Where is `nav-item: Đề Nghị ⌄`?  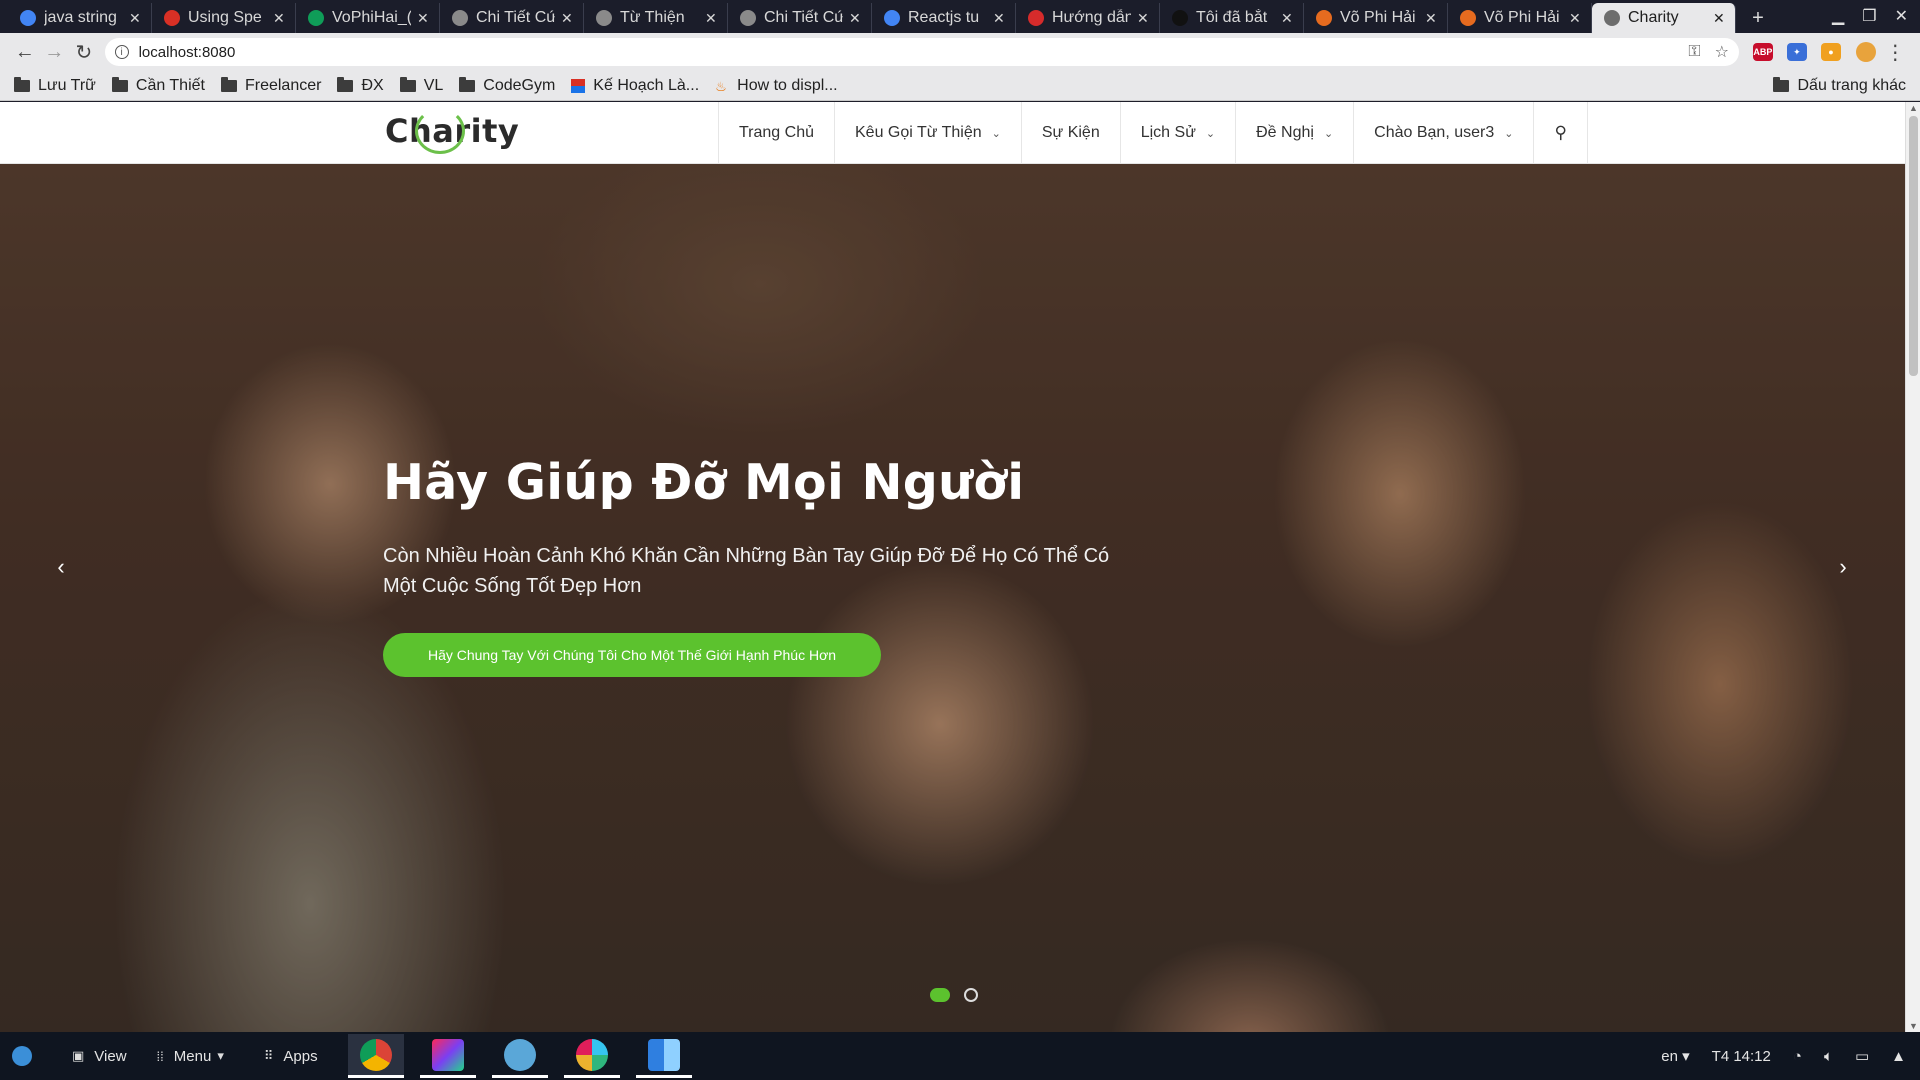
nav-item: Đề Nghị ⌄ is located at coordinates (1295, 133).